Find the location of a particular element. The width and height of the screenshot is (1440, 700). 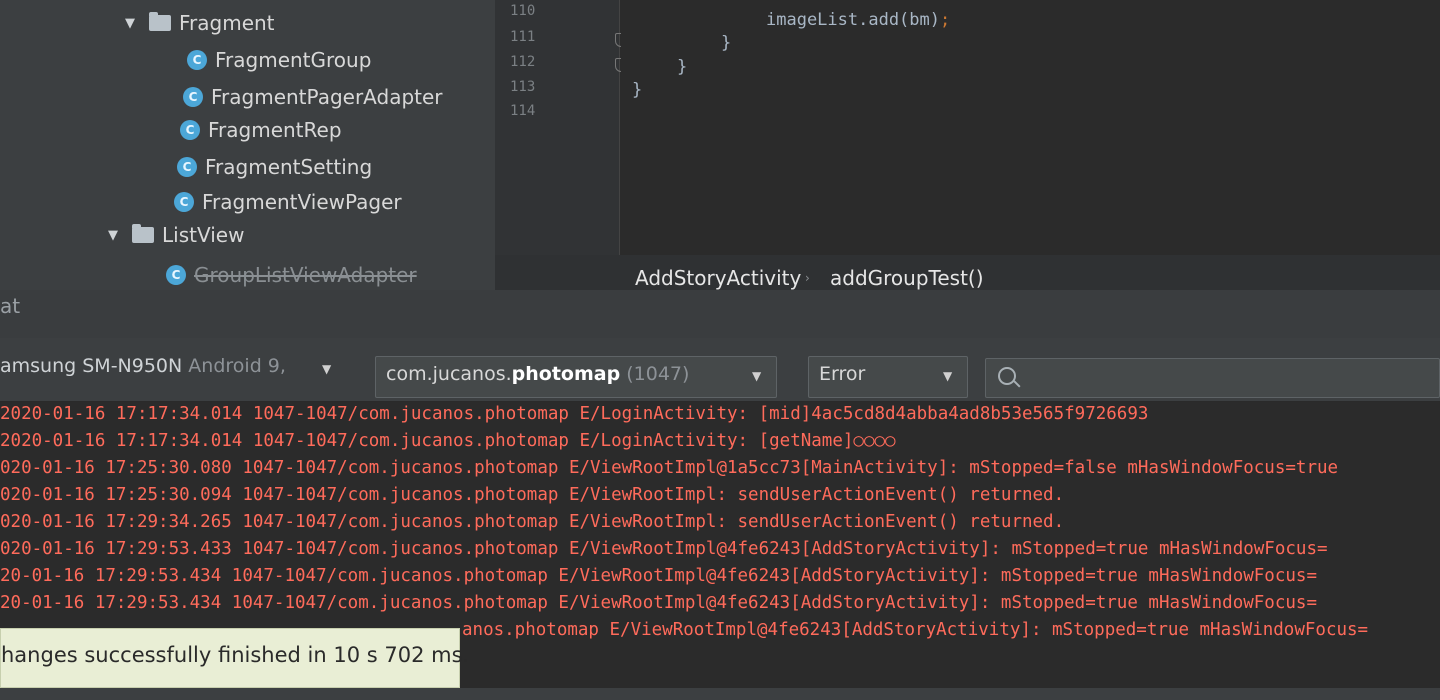

device-selector: amsung SM-N950N Android 9, is located at coordinates (143, 366).